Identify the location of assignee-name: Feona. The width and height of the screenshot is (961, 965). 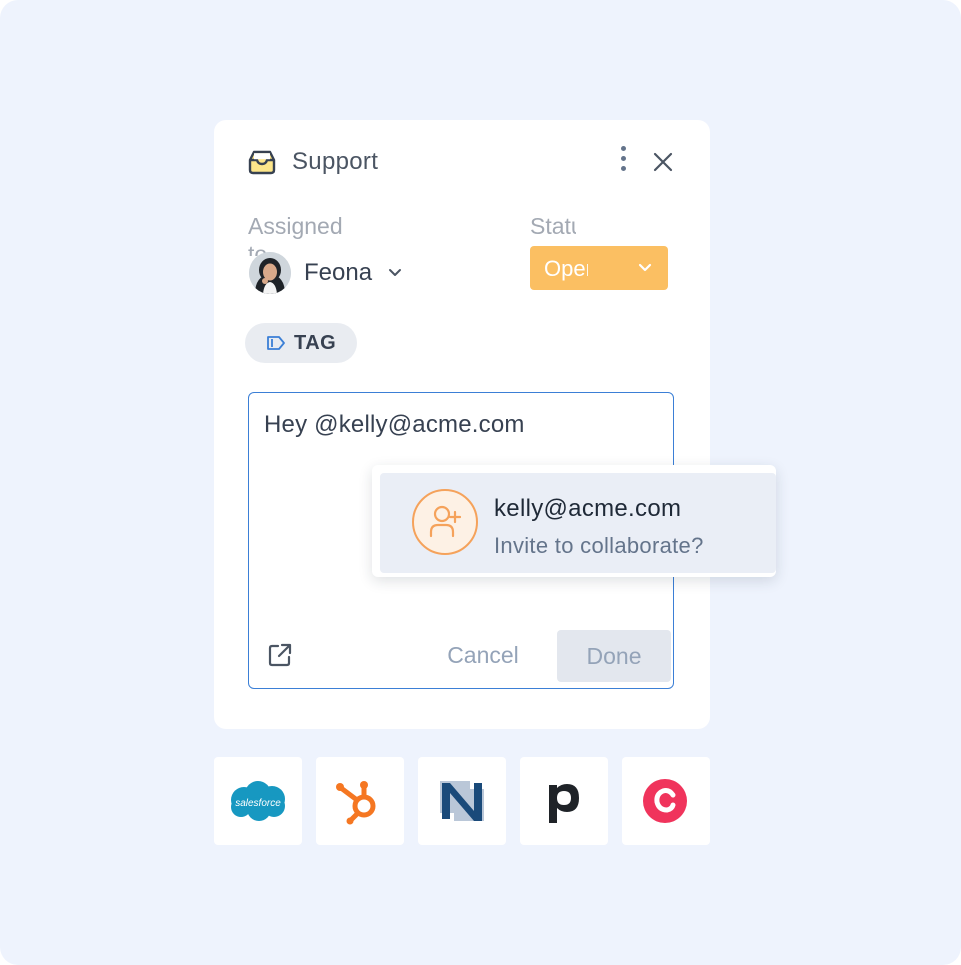
(338, 272).